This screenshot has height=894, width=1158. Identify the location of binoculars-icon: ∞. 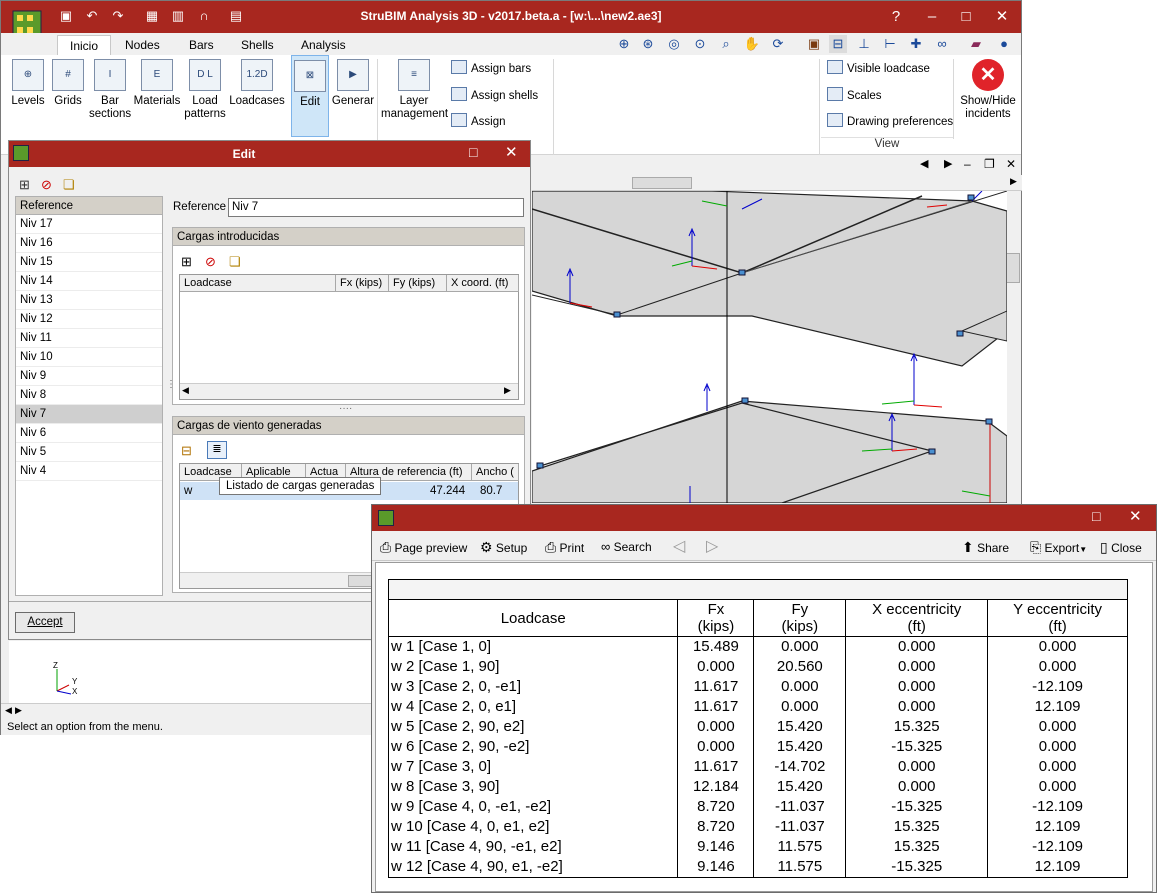
(942, 44).